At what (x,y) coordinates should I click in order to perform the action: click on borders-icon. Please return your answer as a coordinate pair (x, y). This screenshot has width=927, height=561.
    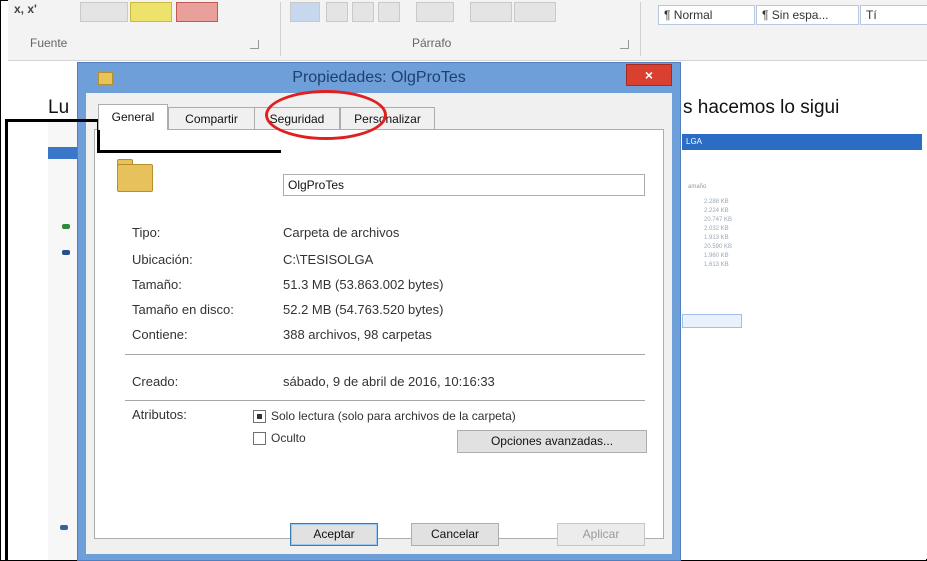
    Looking at the image, I should click on (535, 12).